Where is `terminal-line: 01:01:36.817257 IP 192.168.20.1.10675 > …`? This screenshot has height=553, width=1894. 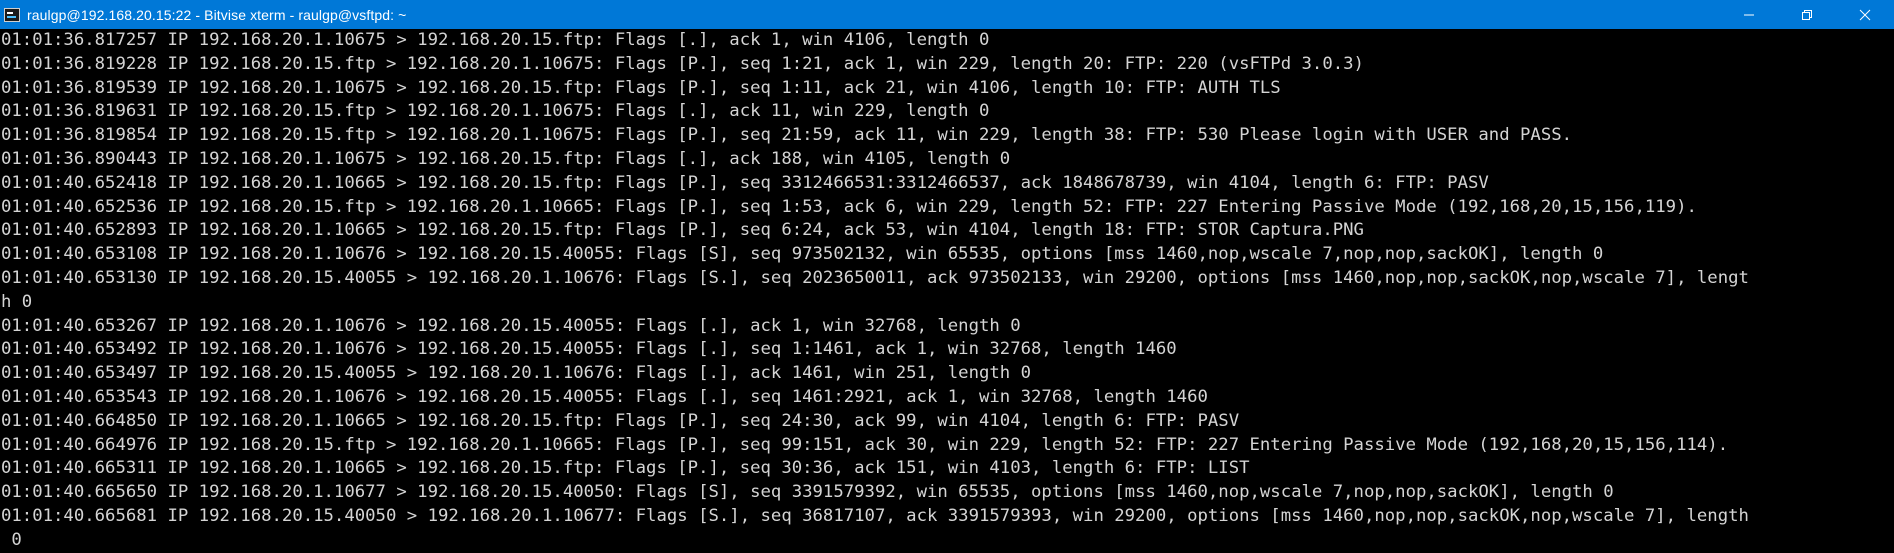
terminal-line: 01:01:36.817257 IP 192.168.20.1.10675 > … is located at coordinates (495, 40).